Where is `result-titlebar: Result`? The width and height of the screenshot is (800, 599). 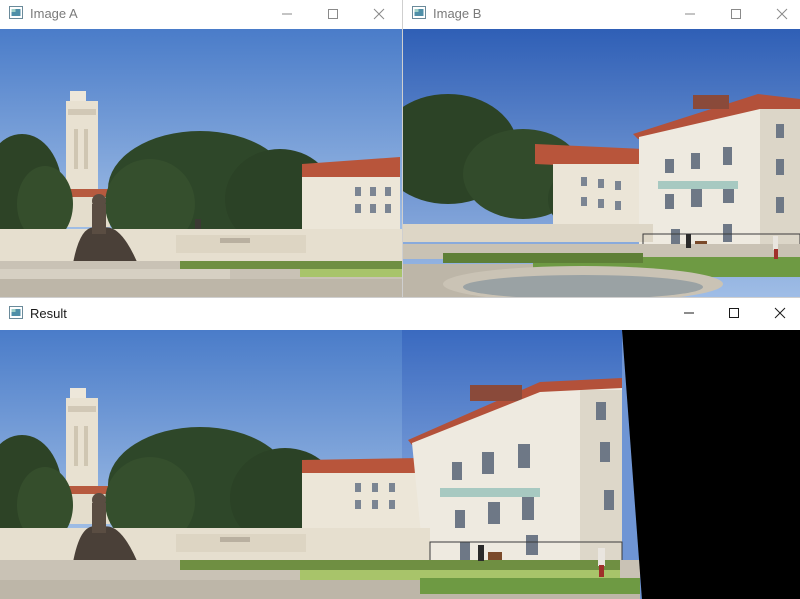 result-titlebar: Result is located at coordinates (400, 313).